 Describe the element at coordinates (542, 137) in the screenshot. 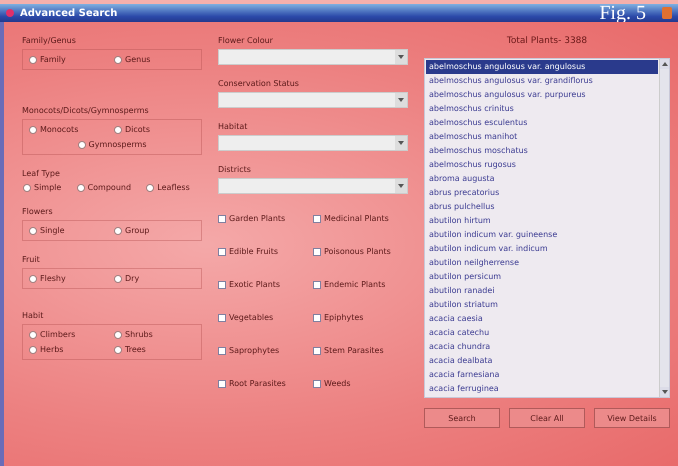

I see `list-item: abelmoschus manihot` at that location.